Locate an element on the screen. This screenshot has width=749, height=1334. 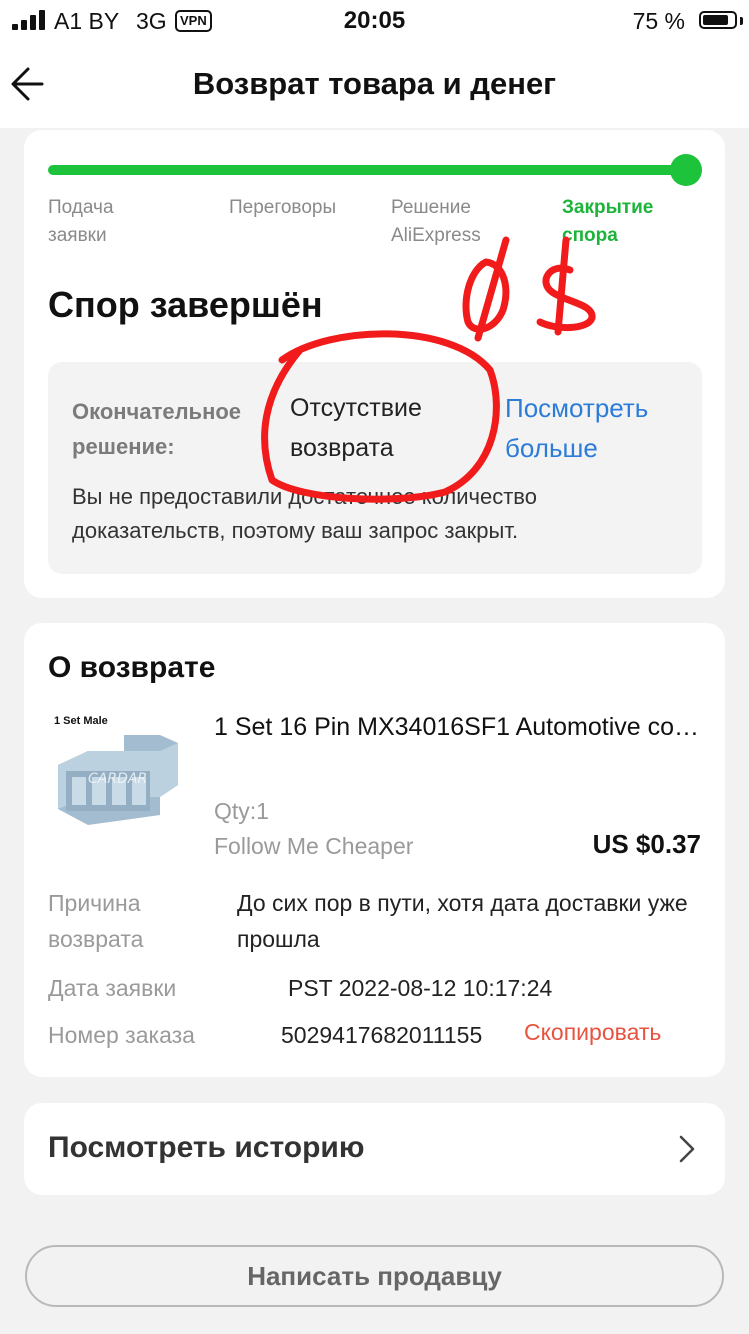
step-aliexpress-decision: Решение AliExpress is located at coordinates (436, 221).